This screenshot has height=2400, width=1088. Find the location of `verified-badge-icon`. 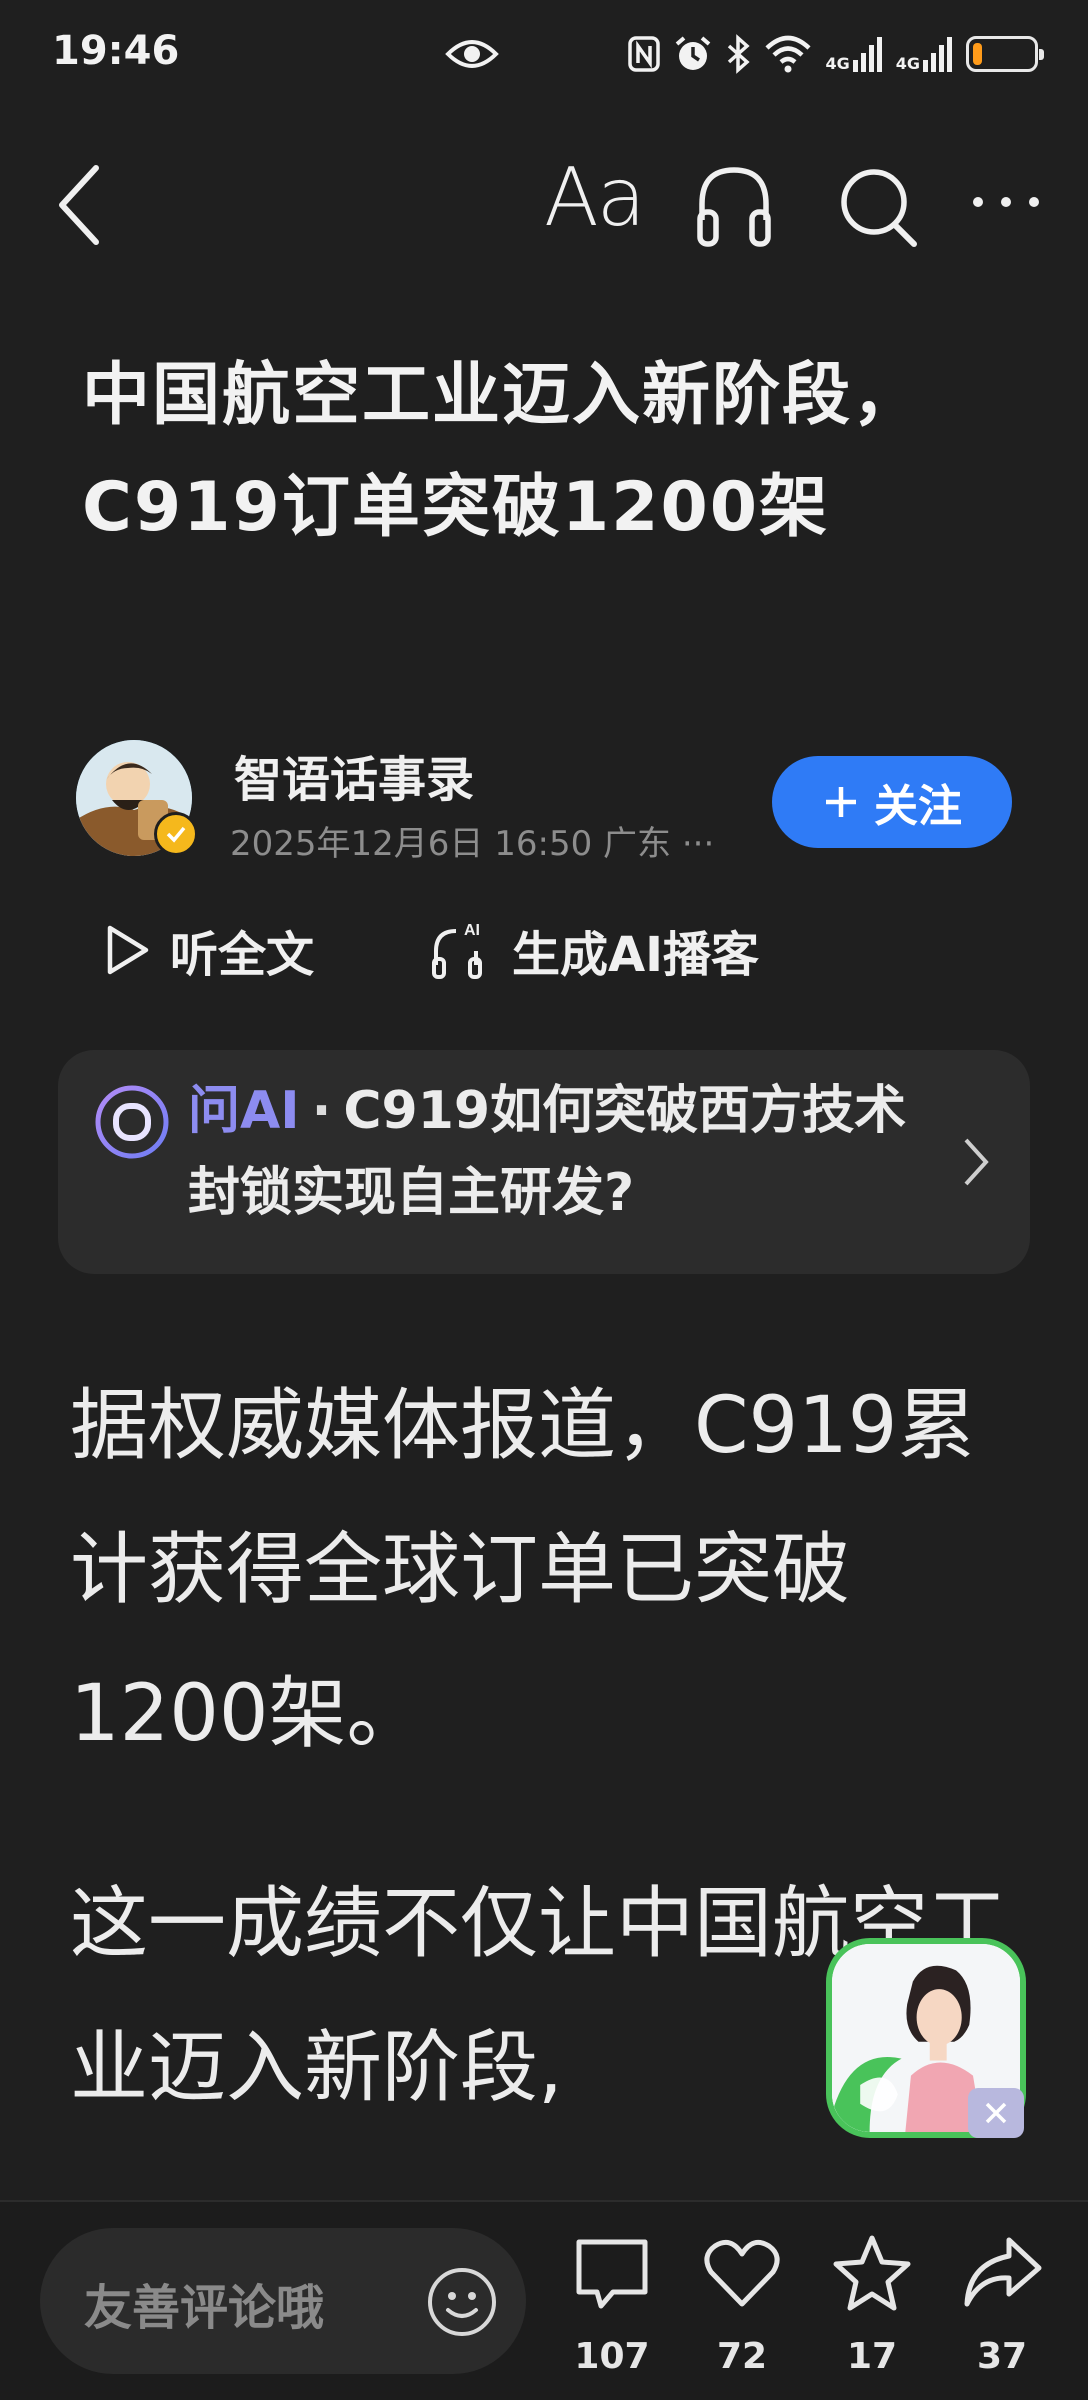

verified-badge-icon is located at coordinates (176, 834).